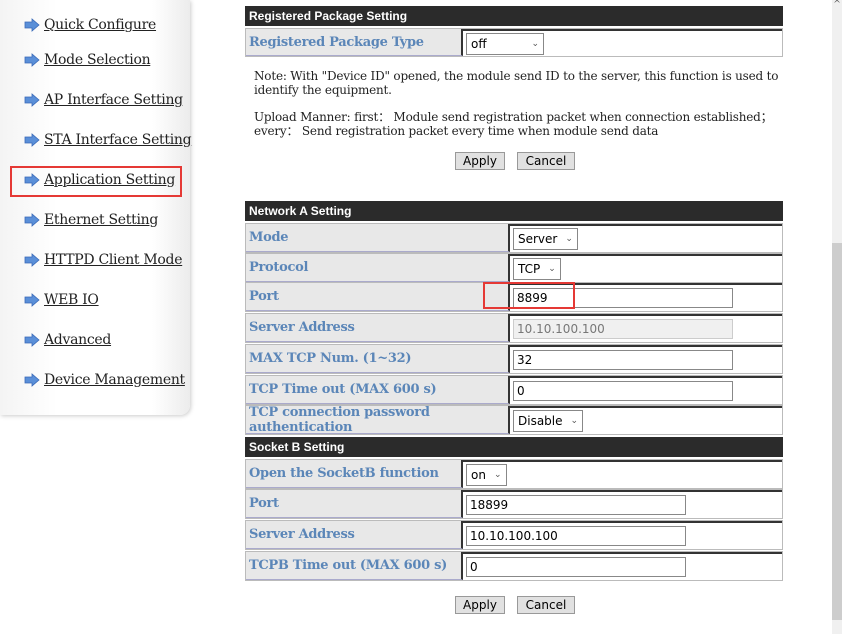  What do you see at coordinates (529, 295) in the screenshot?
I see `port-highlight` at bounding box center [529, 295].